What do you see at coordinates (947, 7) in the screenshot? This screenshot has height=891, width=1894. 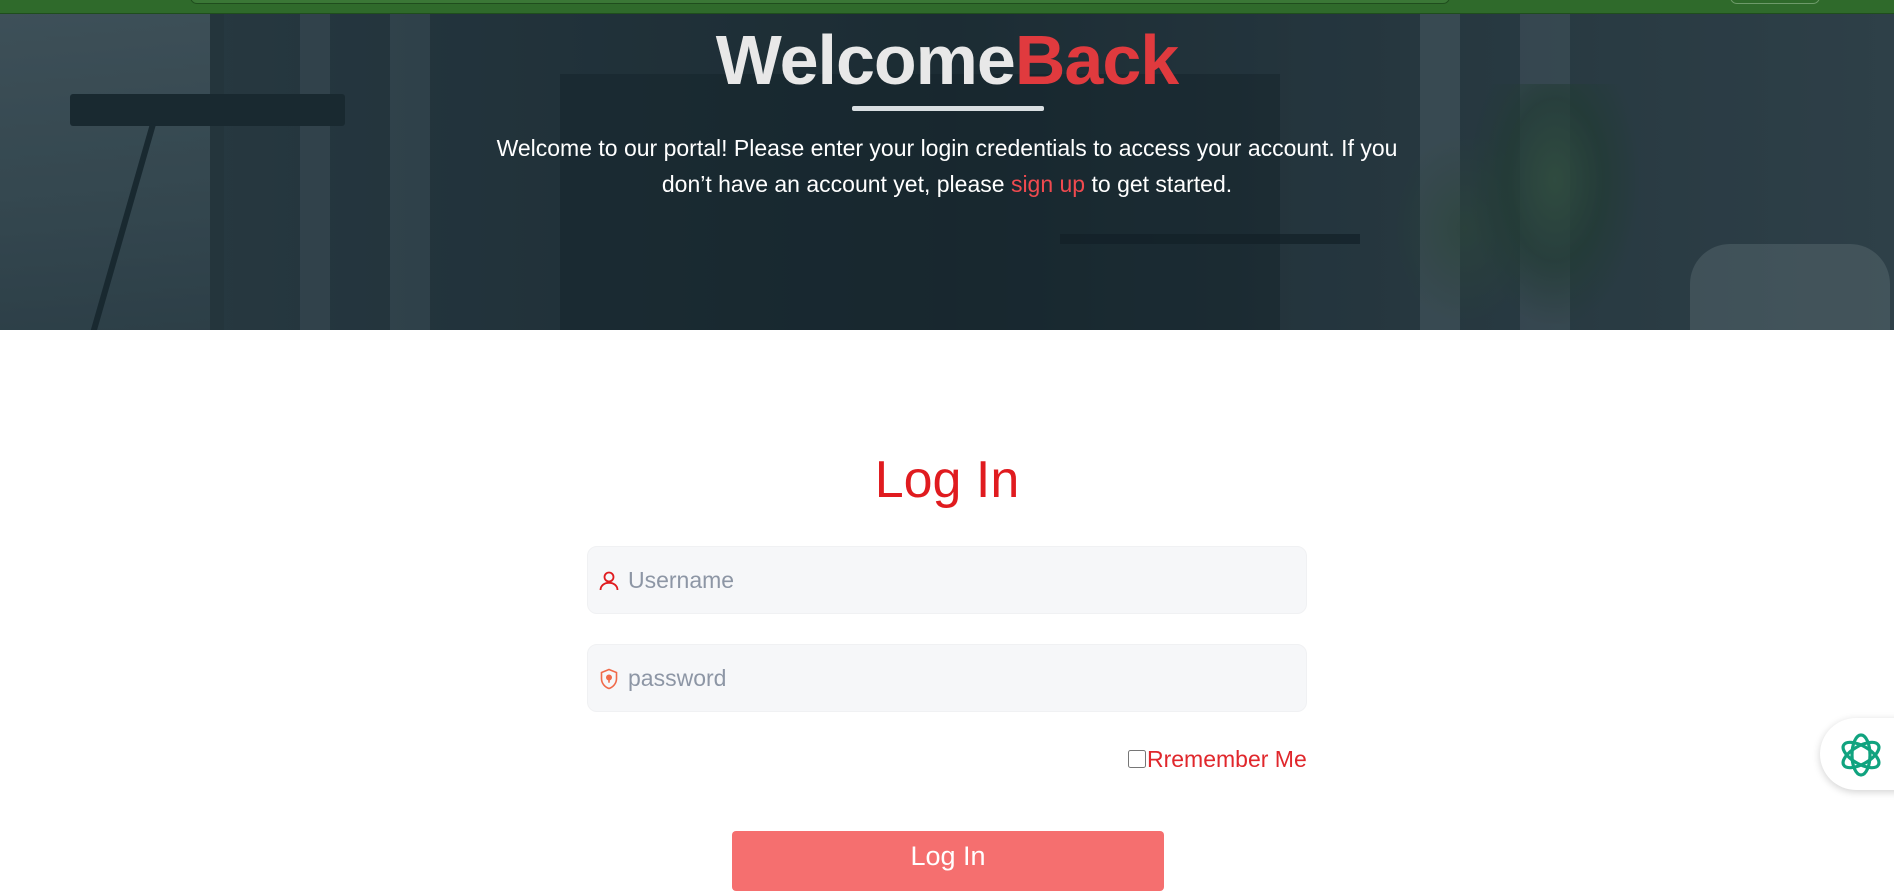 I see `browser-topbar` at bounding box center [947, 7].